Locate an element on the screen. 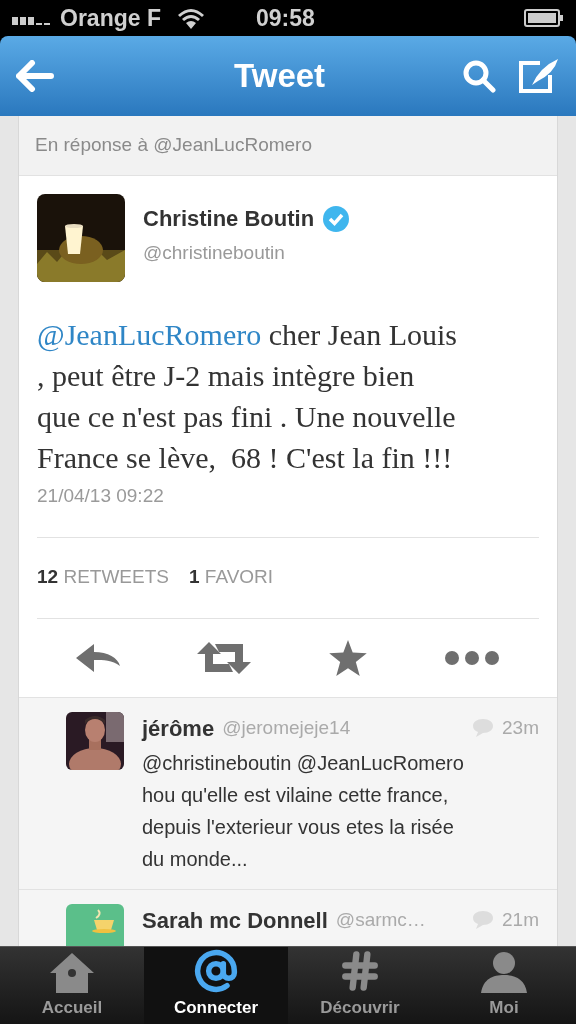 Image resolution: width=576 pixels, height=1024 pixels. retweet-icon is located at coordinates (224, 657).